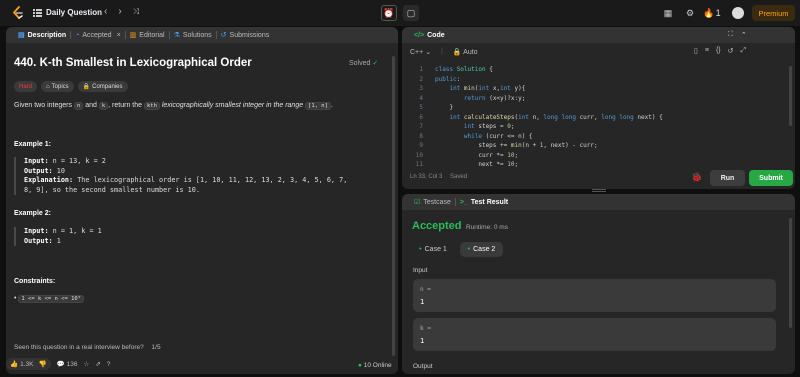 The height and width of the screenshot is (377, 800). Describe the element at coordinates (727, 178) in the screenshot. I see `run-button: Run` at that location.